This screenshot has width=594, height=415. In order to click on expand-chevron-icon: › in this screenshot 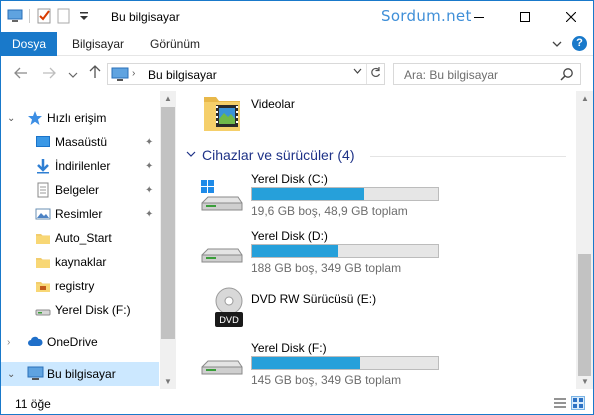, I will do `click(8, 342)`.